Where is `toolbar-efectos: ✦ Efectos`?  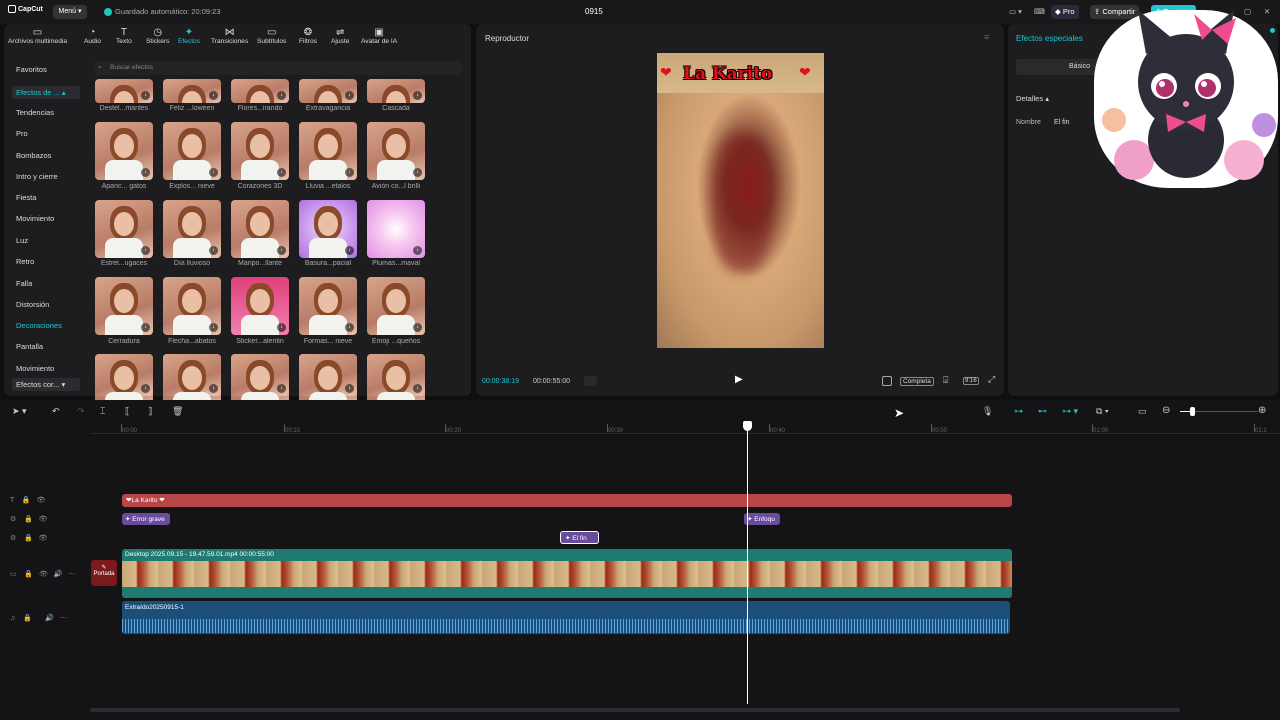 toolbar-efectos: ✦ Efectos is located at coordinates (189, 36).